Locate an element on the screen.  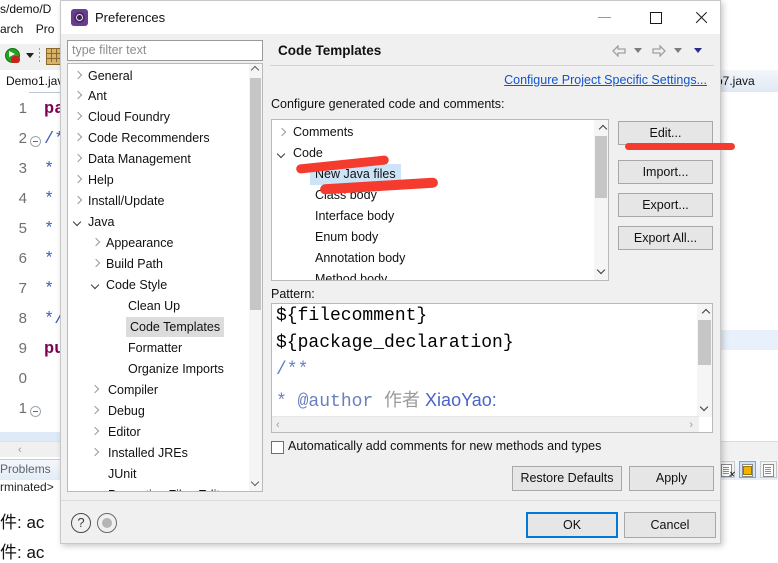
filter-input: type filter text is located at coordinates (165, 50).